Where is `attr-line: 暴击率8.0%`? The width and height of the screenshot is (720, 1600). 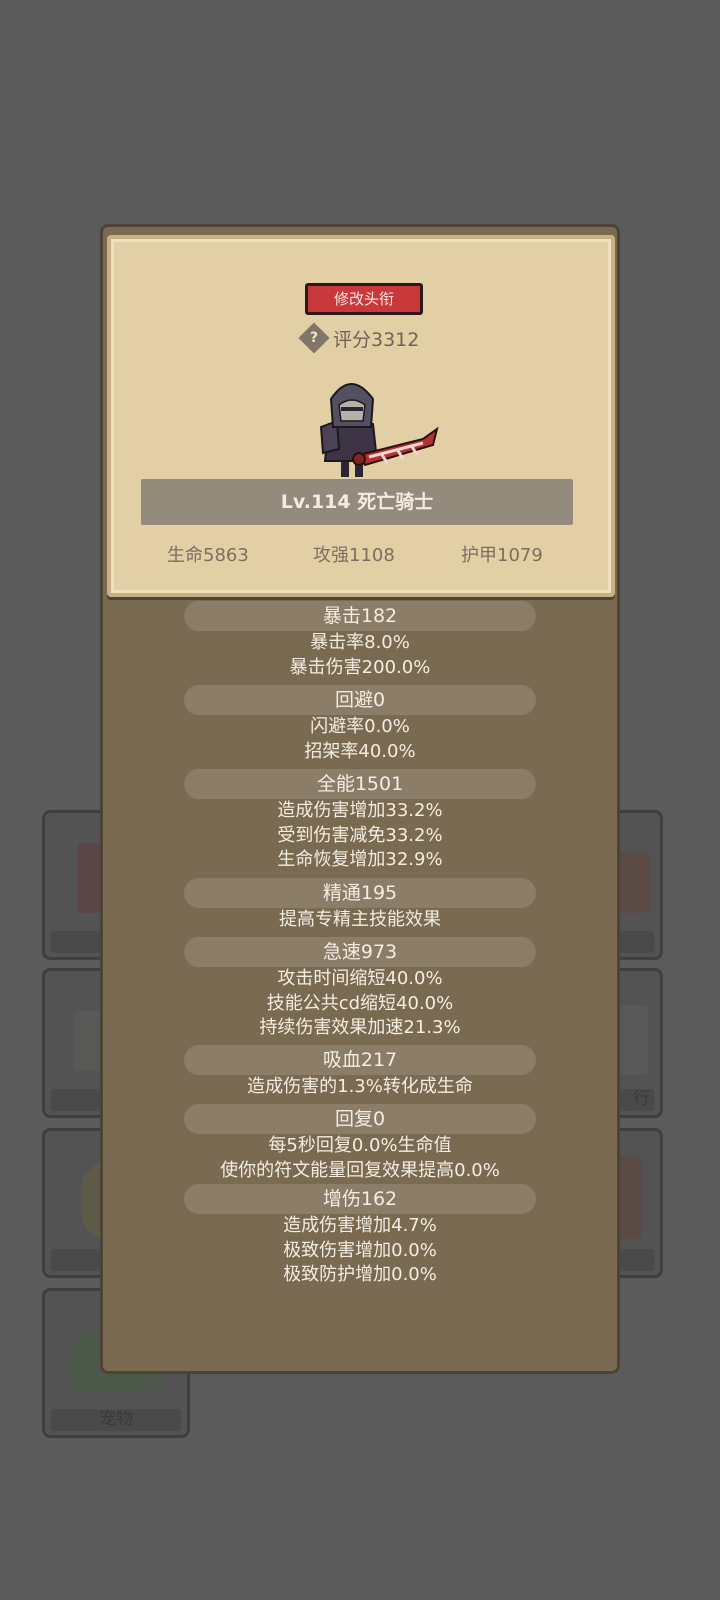
attr-line: 暴击率8.0% is located at coordinates (360, 642).